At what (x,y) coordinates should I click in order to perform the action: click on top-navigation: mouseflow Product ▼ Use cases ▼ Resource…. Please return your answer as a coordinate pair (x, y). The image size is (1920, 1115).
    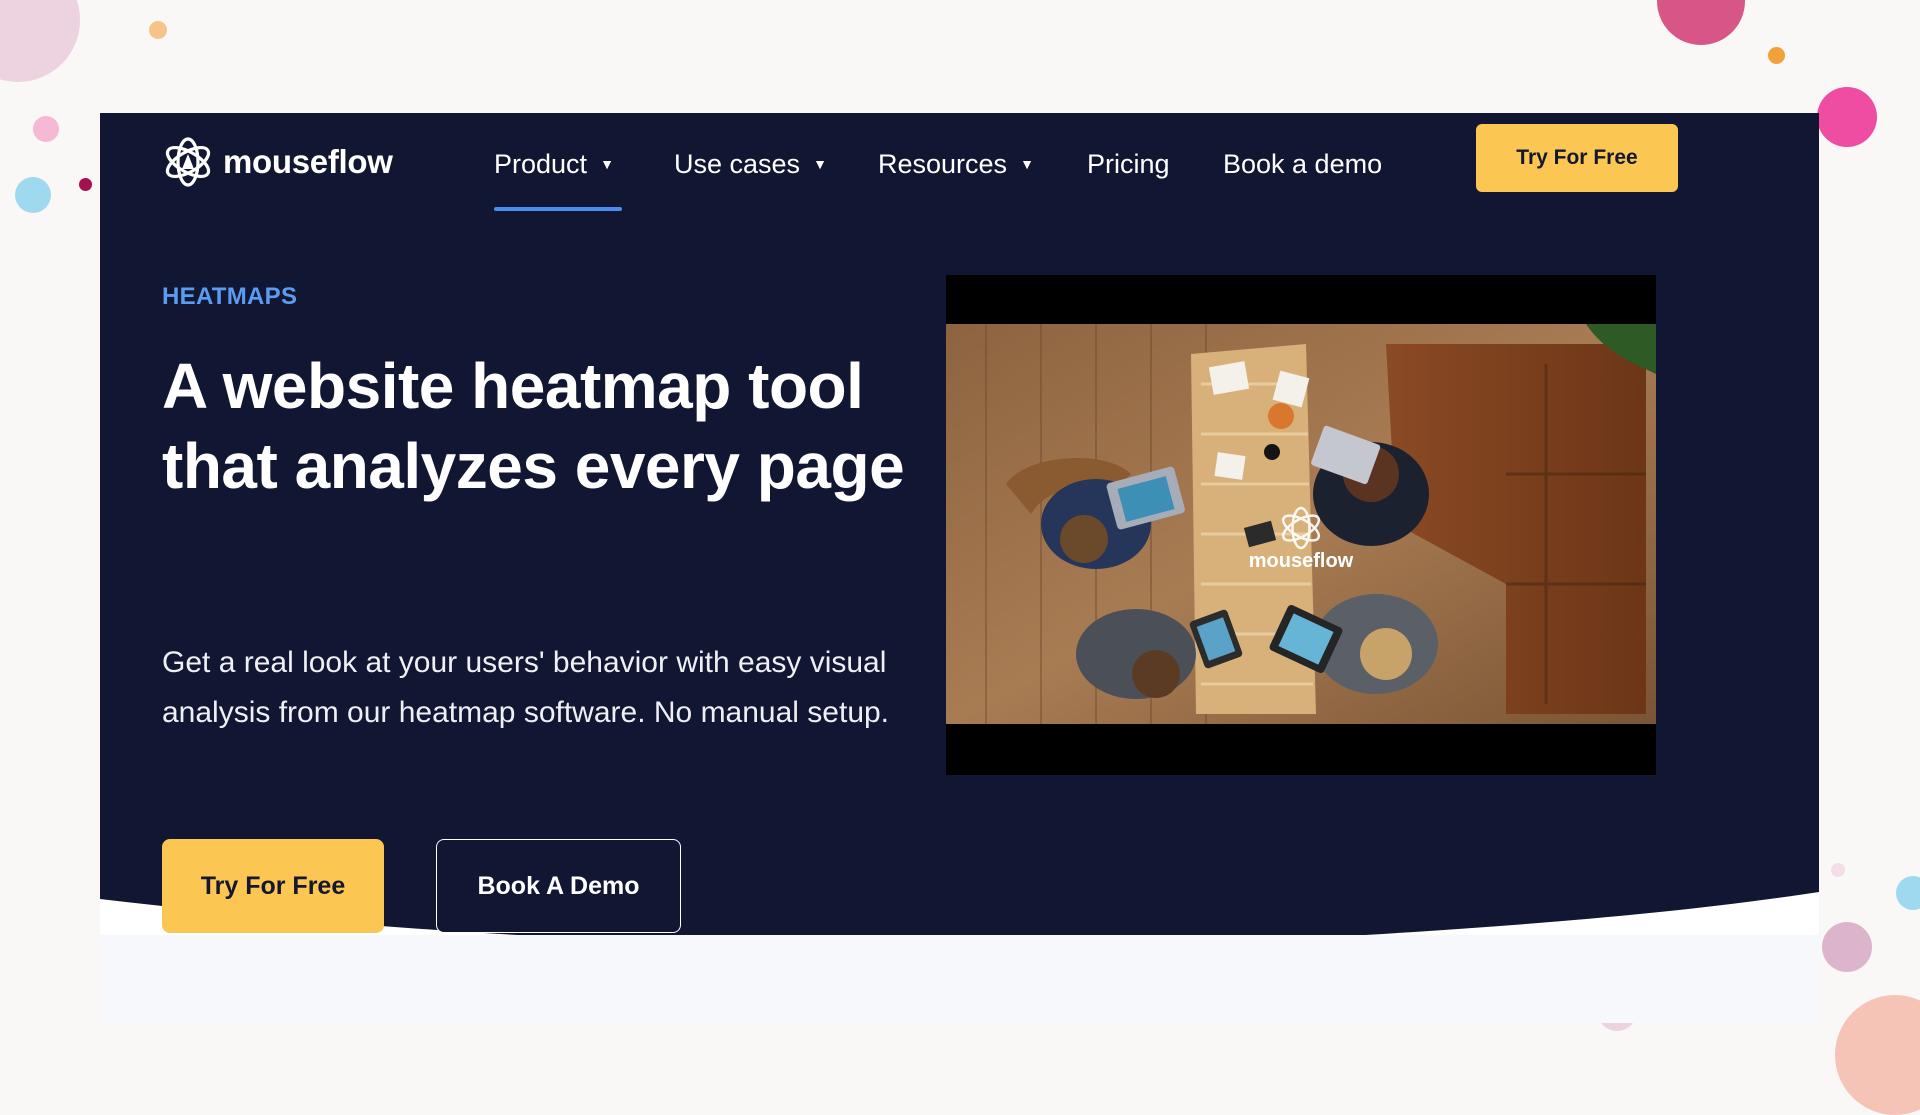
    Looking at the image, I should click on (959, 162).